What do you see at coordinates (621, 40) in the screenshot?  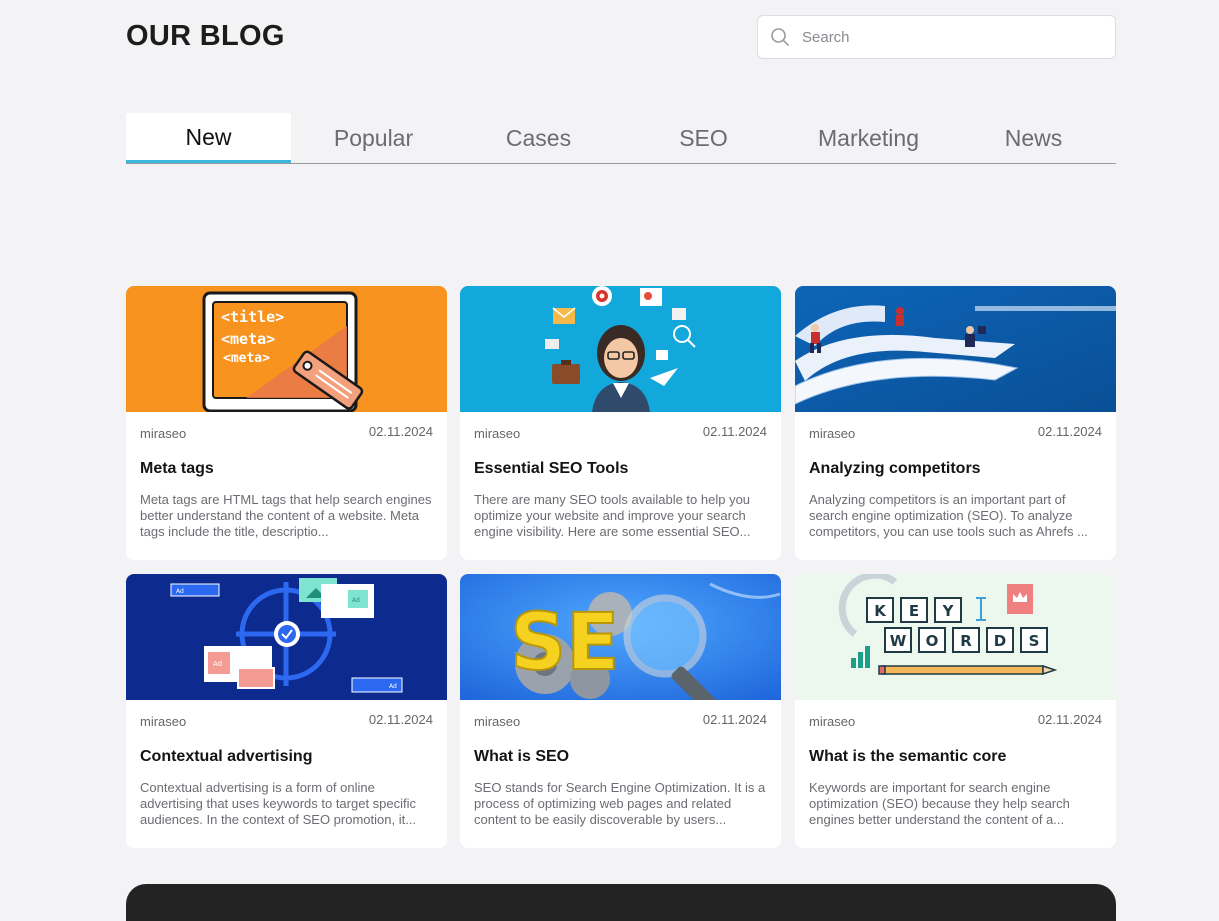 I see `header: OUR BLOG` at bounding box center [621, 40].